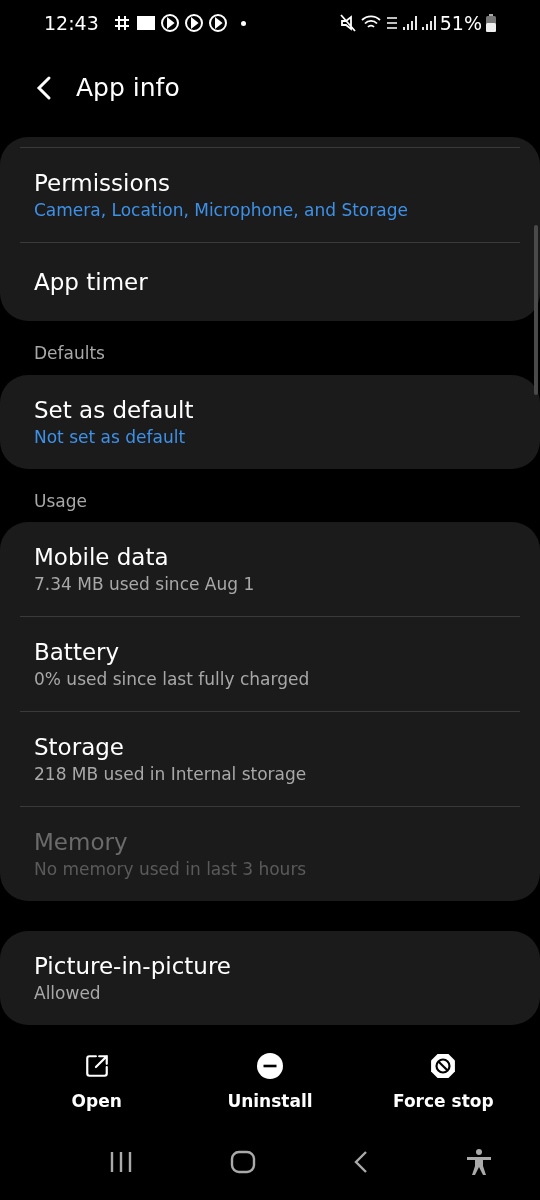  I want to click on open-external-icon, so click(96, 1066).